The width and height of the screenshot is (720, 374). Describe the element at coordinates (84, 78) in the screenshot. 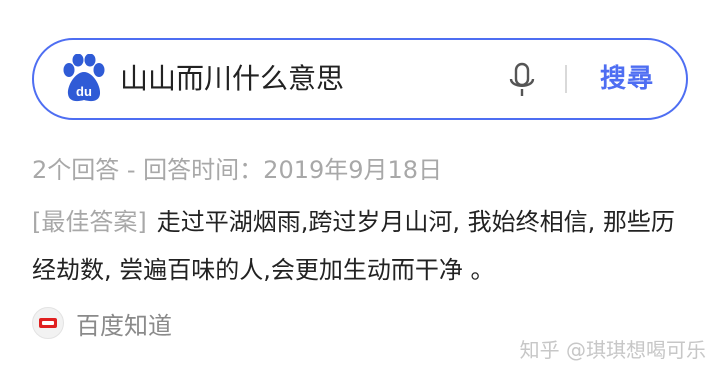

I see `baidu-paw-logo: du` at that location.